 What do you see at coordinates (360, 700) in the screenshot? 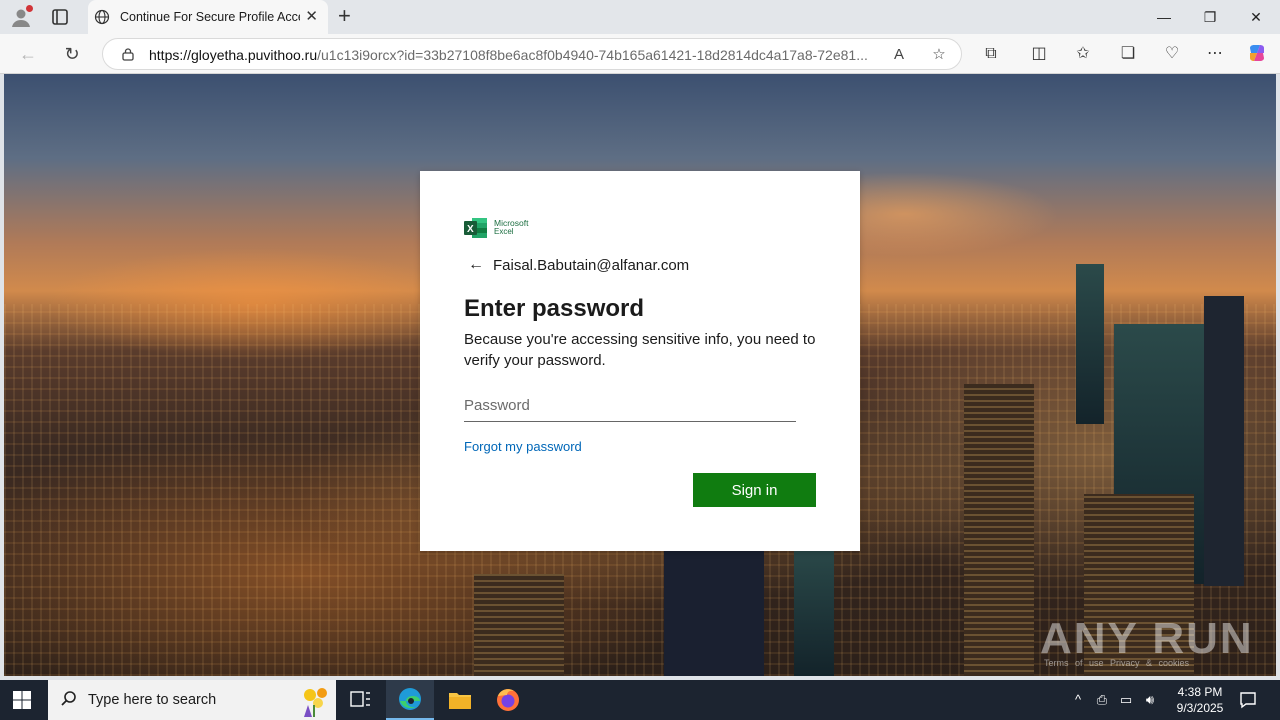
I see `task-view-icon` at bounding box center [360, 700].